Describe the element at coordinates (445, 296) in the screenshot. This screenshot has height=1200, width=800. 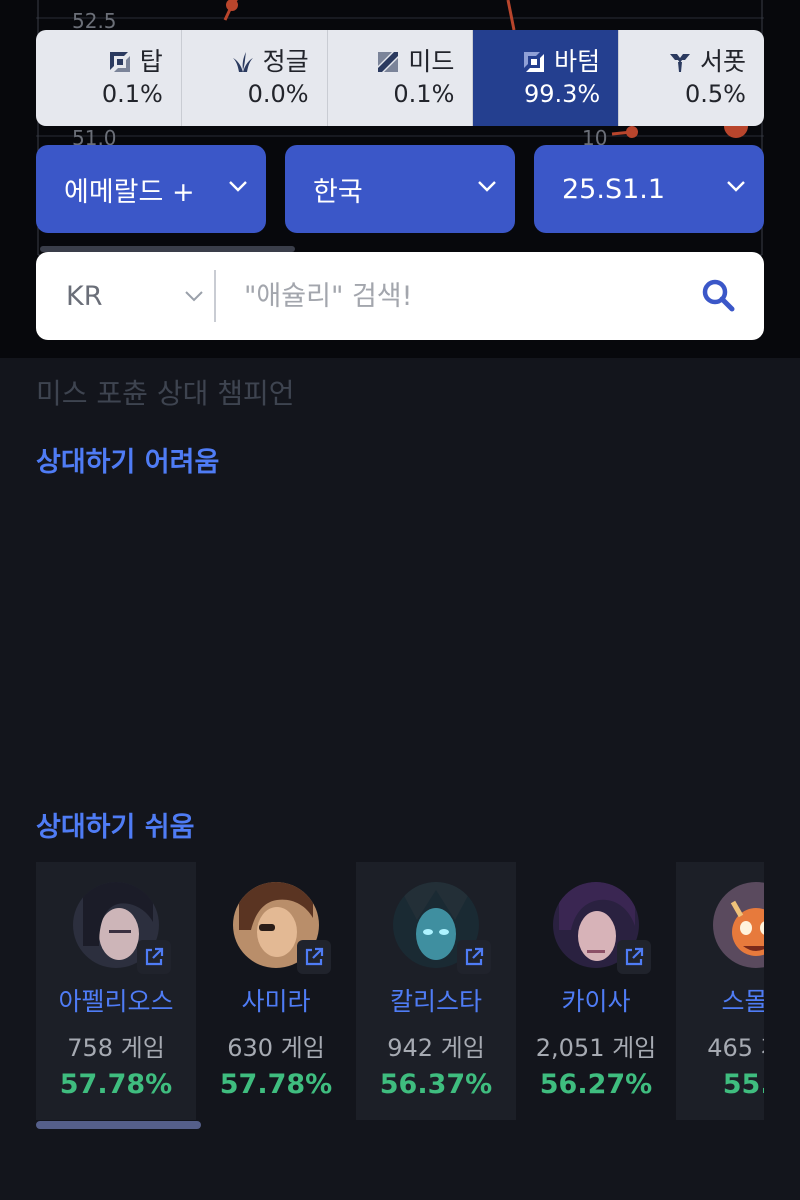
I see `search-input` at that location.